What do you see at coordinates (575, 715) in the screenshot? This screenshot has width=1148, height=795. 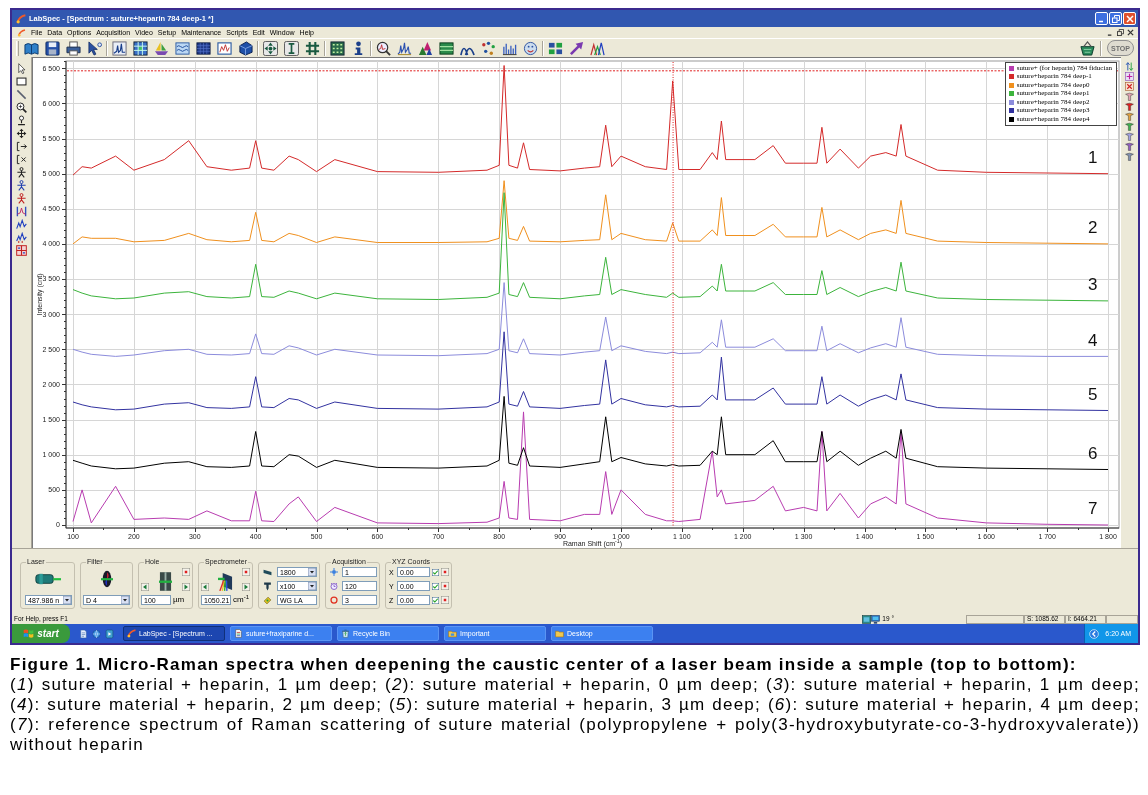 I see `caption-text: (1) suture material + heparin, 1 µm deep; (2): suture material + heparin, 0 µm deep; (3): suture material + heparin, 1 µm deep; (4): suture material + heparin, 2 µm deep; (5): suture material + heparin, 3 µm deep; (6): suture material + heparin, 4 µm deep; (7): reference spectrum of Raman scattering of suture material (polypropylene + poly(3-hydroxybutyrate-co-3-hydroxyvalerate)) without heparin` at bounding box center [575, 715].